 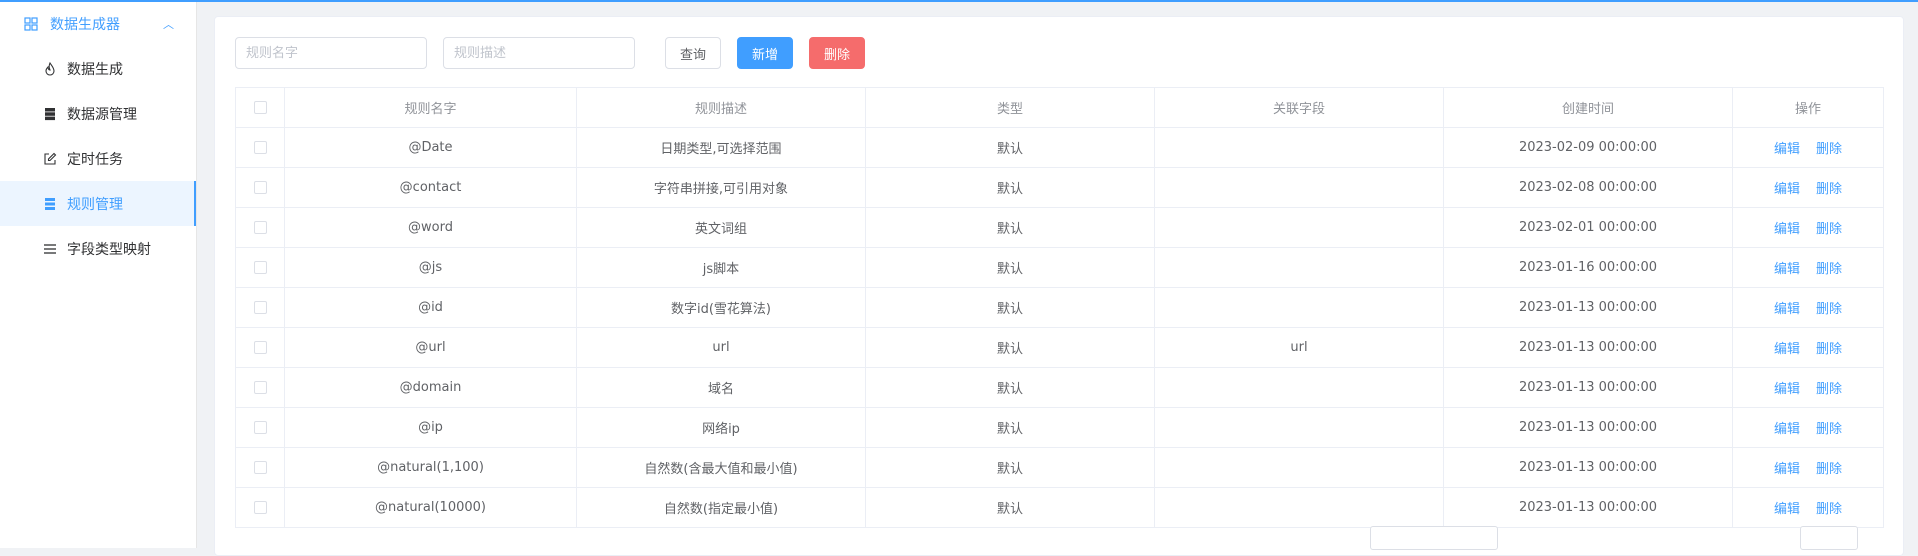 What do you see at coordinates (98, 248) in the screenshot?
I see `sidebar-item-4: 字段类型映射` at bounding box center [98, 248].